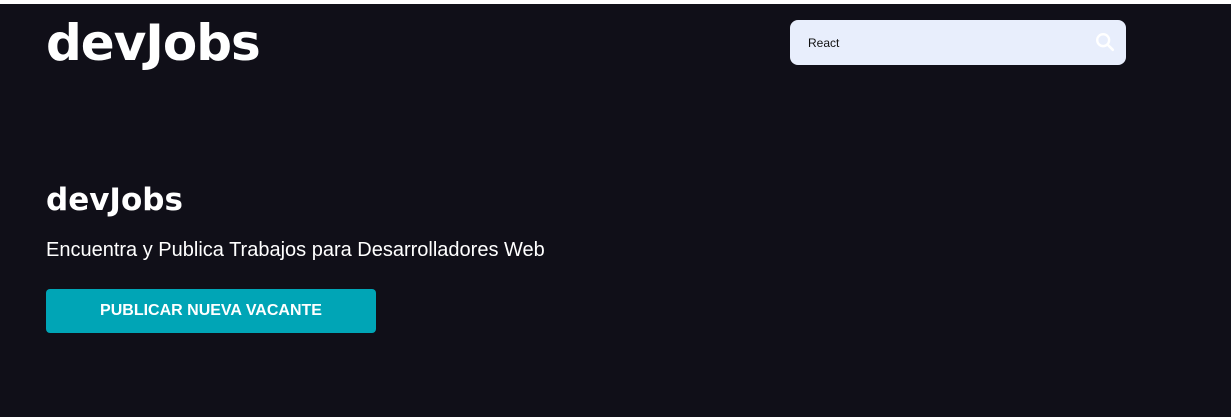 The image size is (1231, 417). I want to click on publish-job-button: PUBLICAR NUEVA VACANTE, so click(211, 311).